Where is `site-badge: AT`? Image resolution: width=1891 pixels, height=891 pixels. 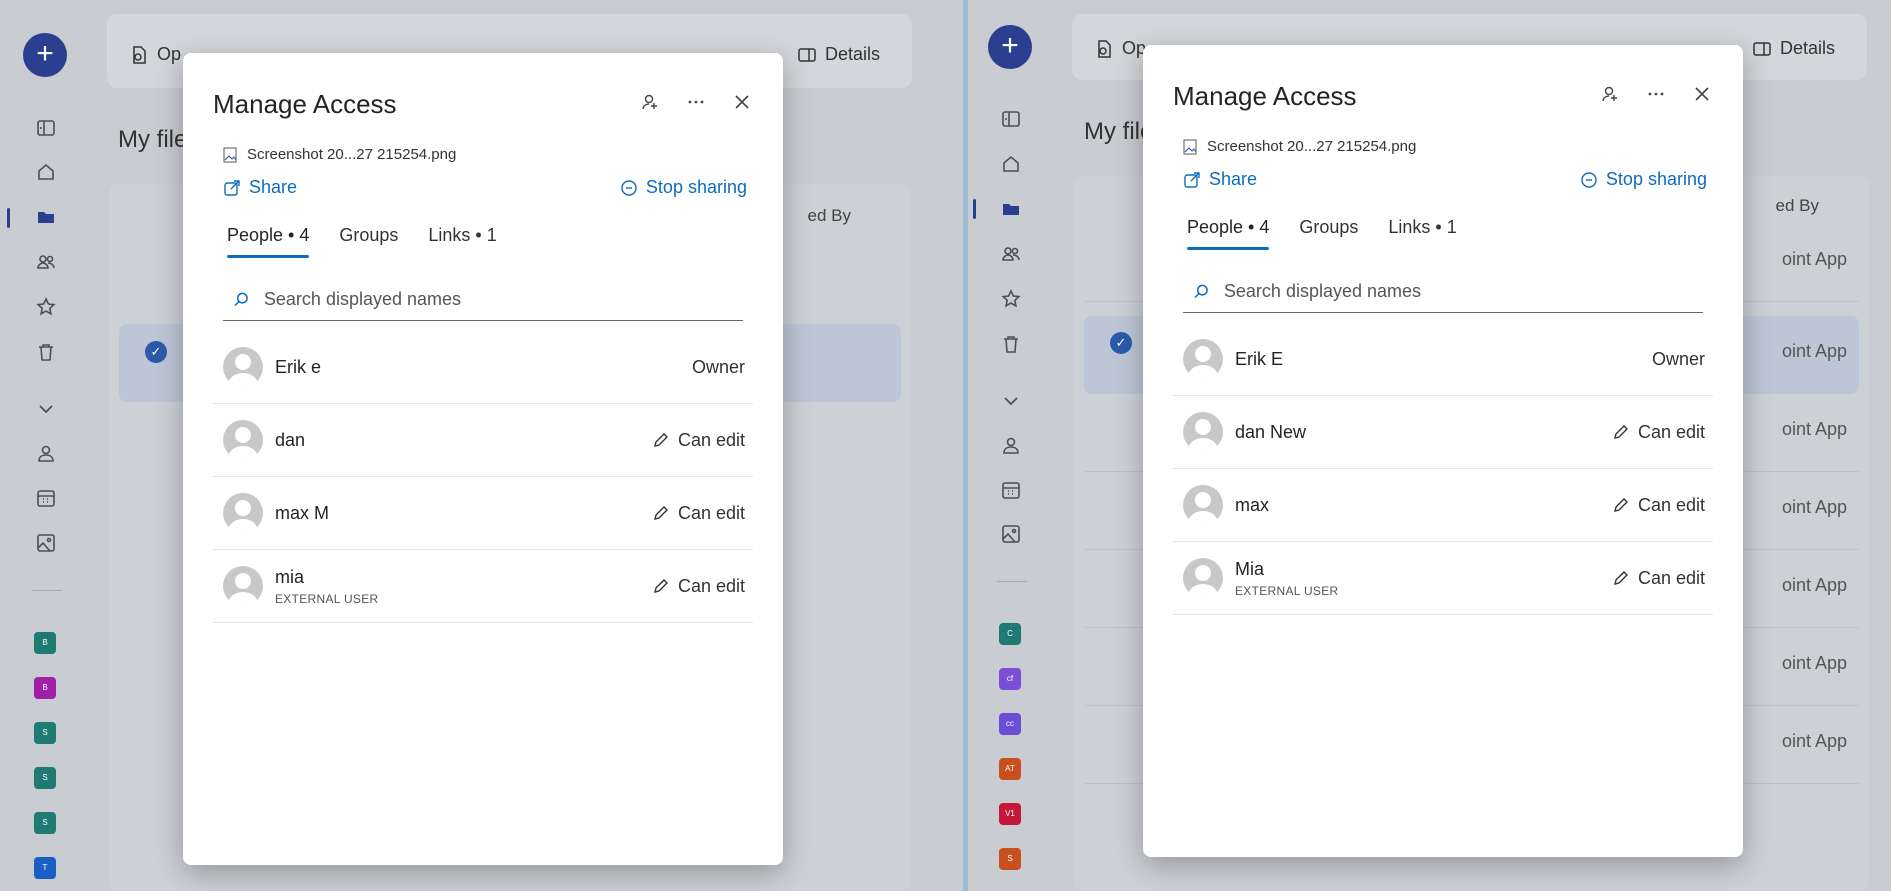 site-badge: AT is located at coordinates (1010, 769).